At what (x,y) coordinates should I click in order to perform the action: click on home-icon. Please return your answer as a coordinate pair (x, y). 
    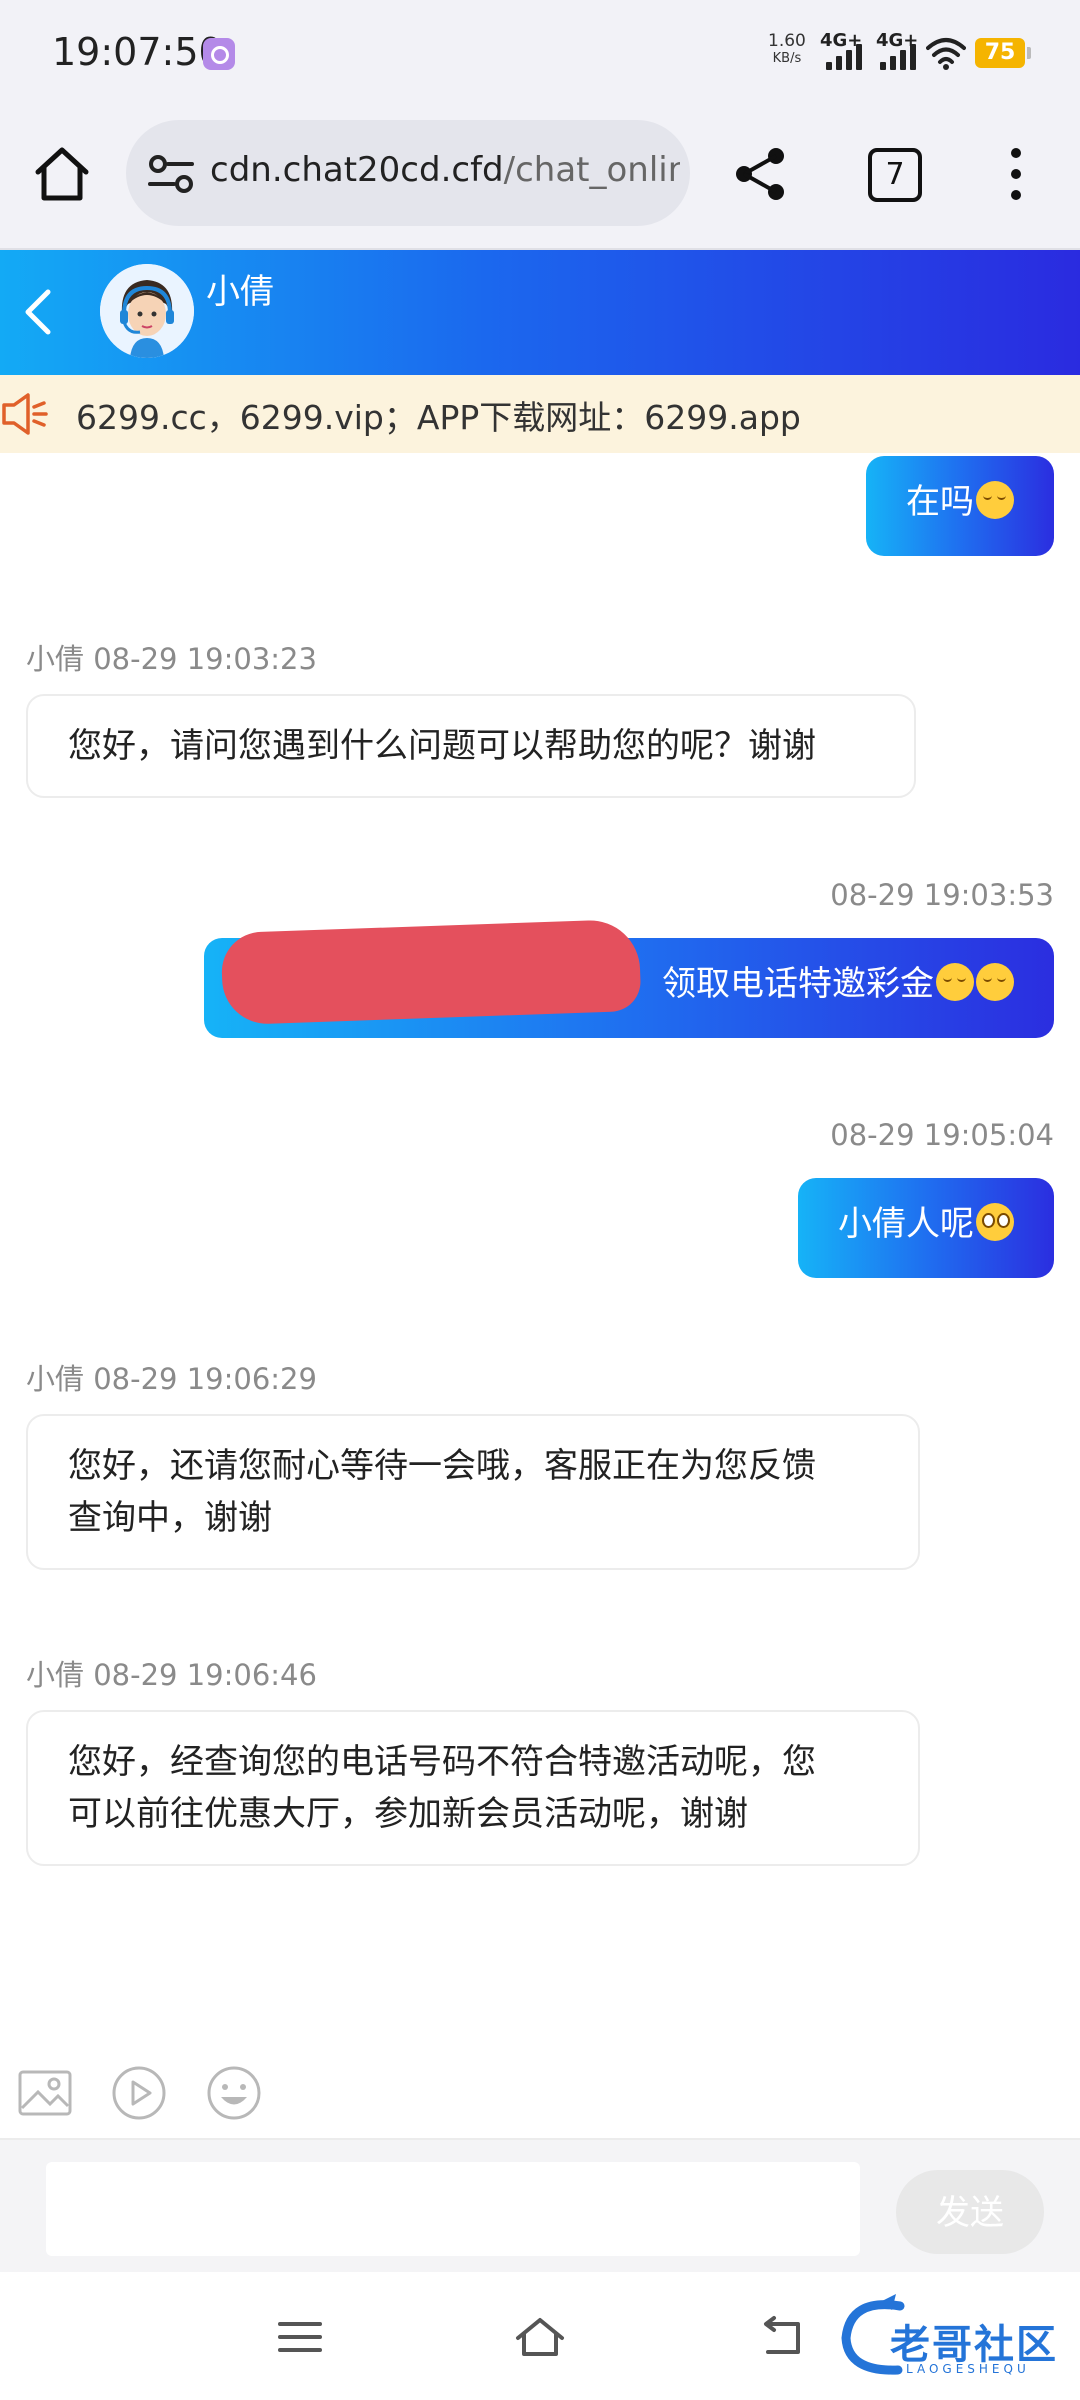
    Looking at the image, I should click on (62, 174).